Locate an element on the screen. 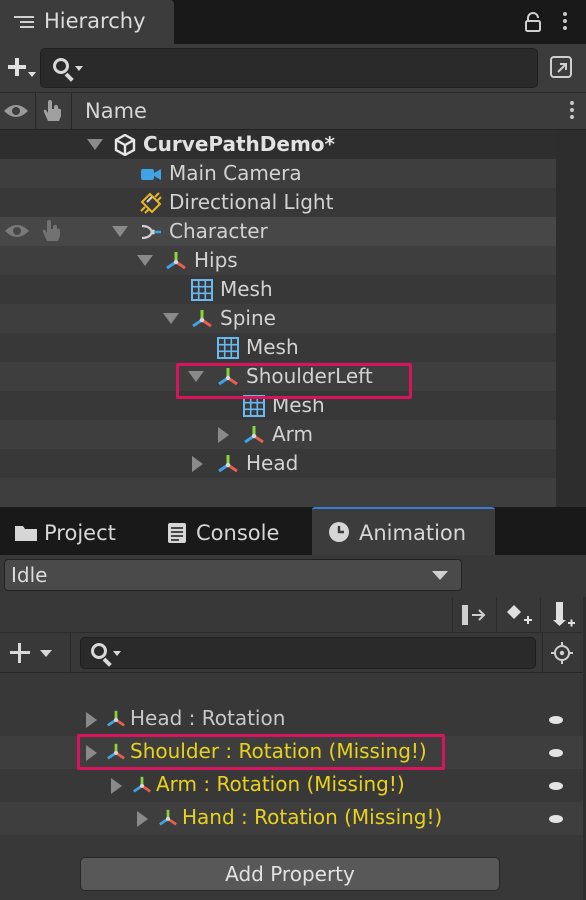 The height and width of the screenshot is (900, 586). tree-row: Directional Light is located at coordinates (278, 202).